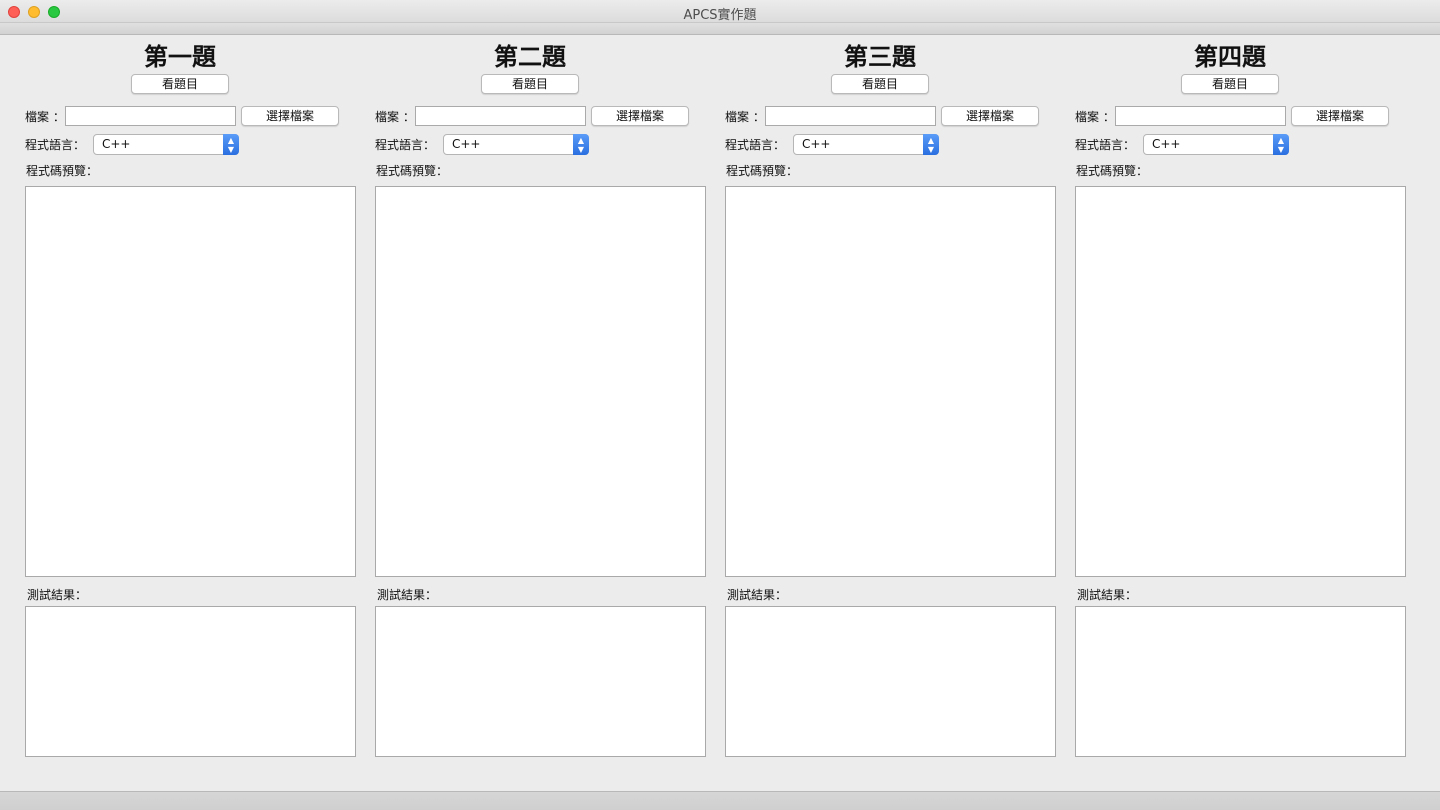 The image size is (1440, 810). I want to click on toolbar-strip, so click(720, 29).